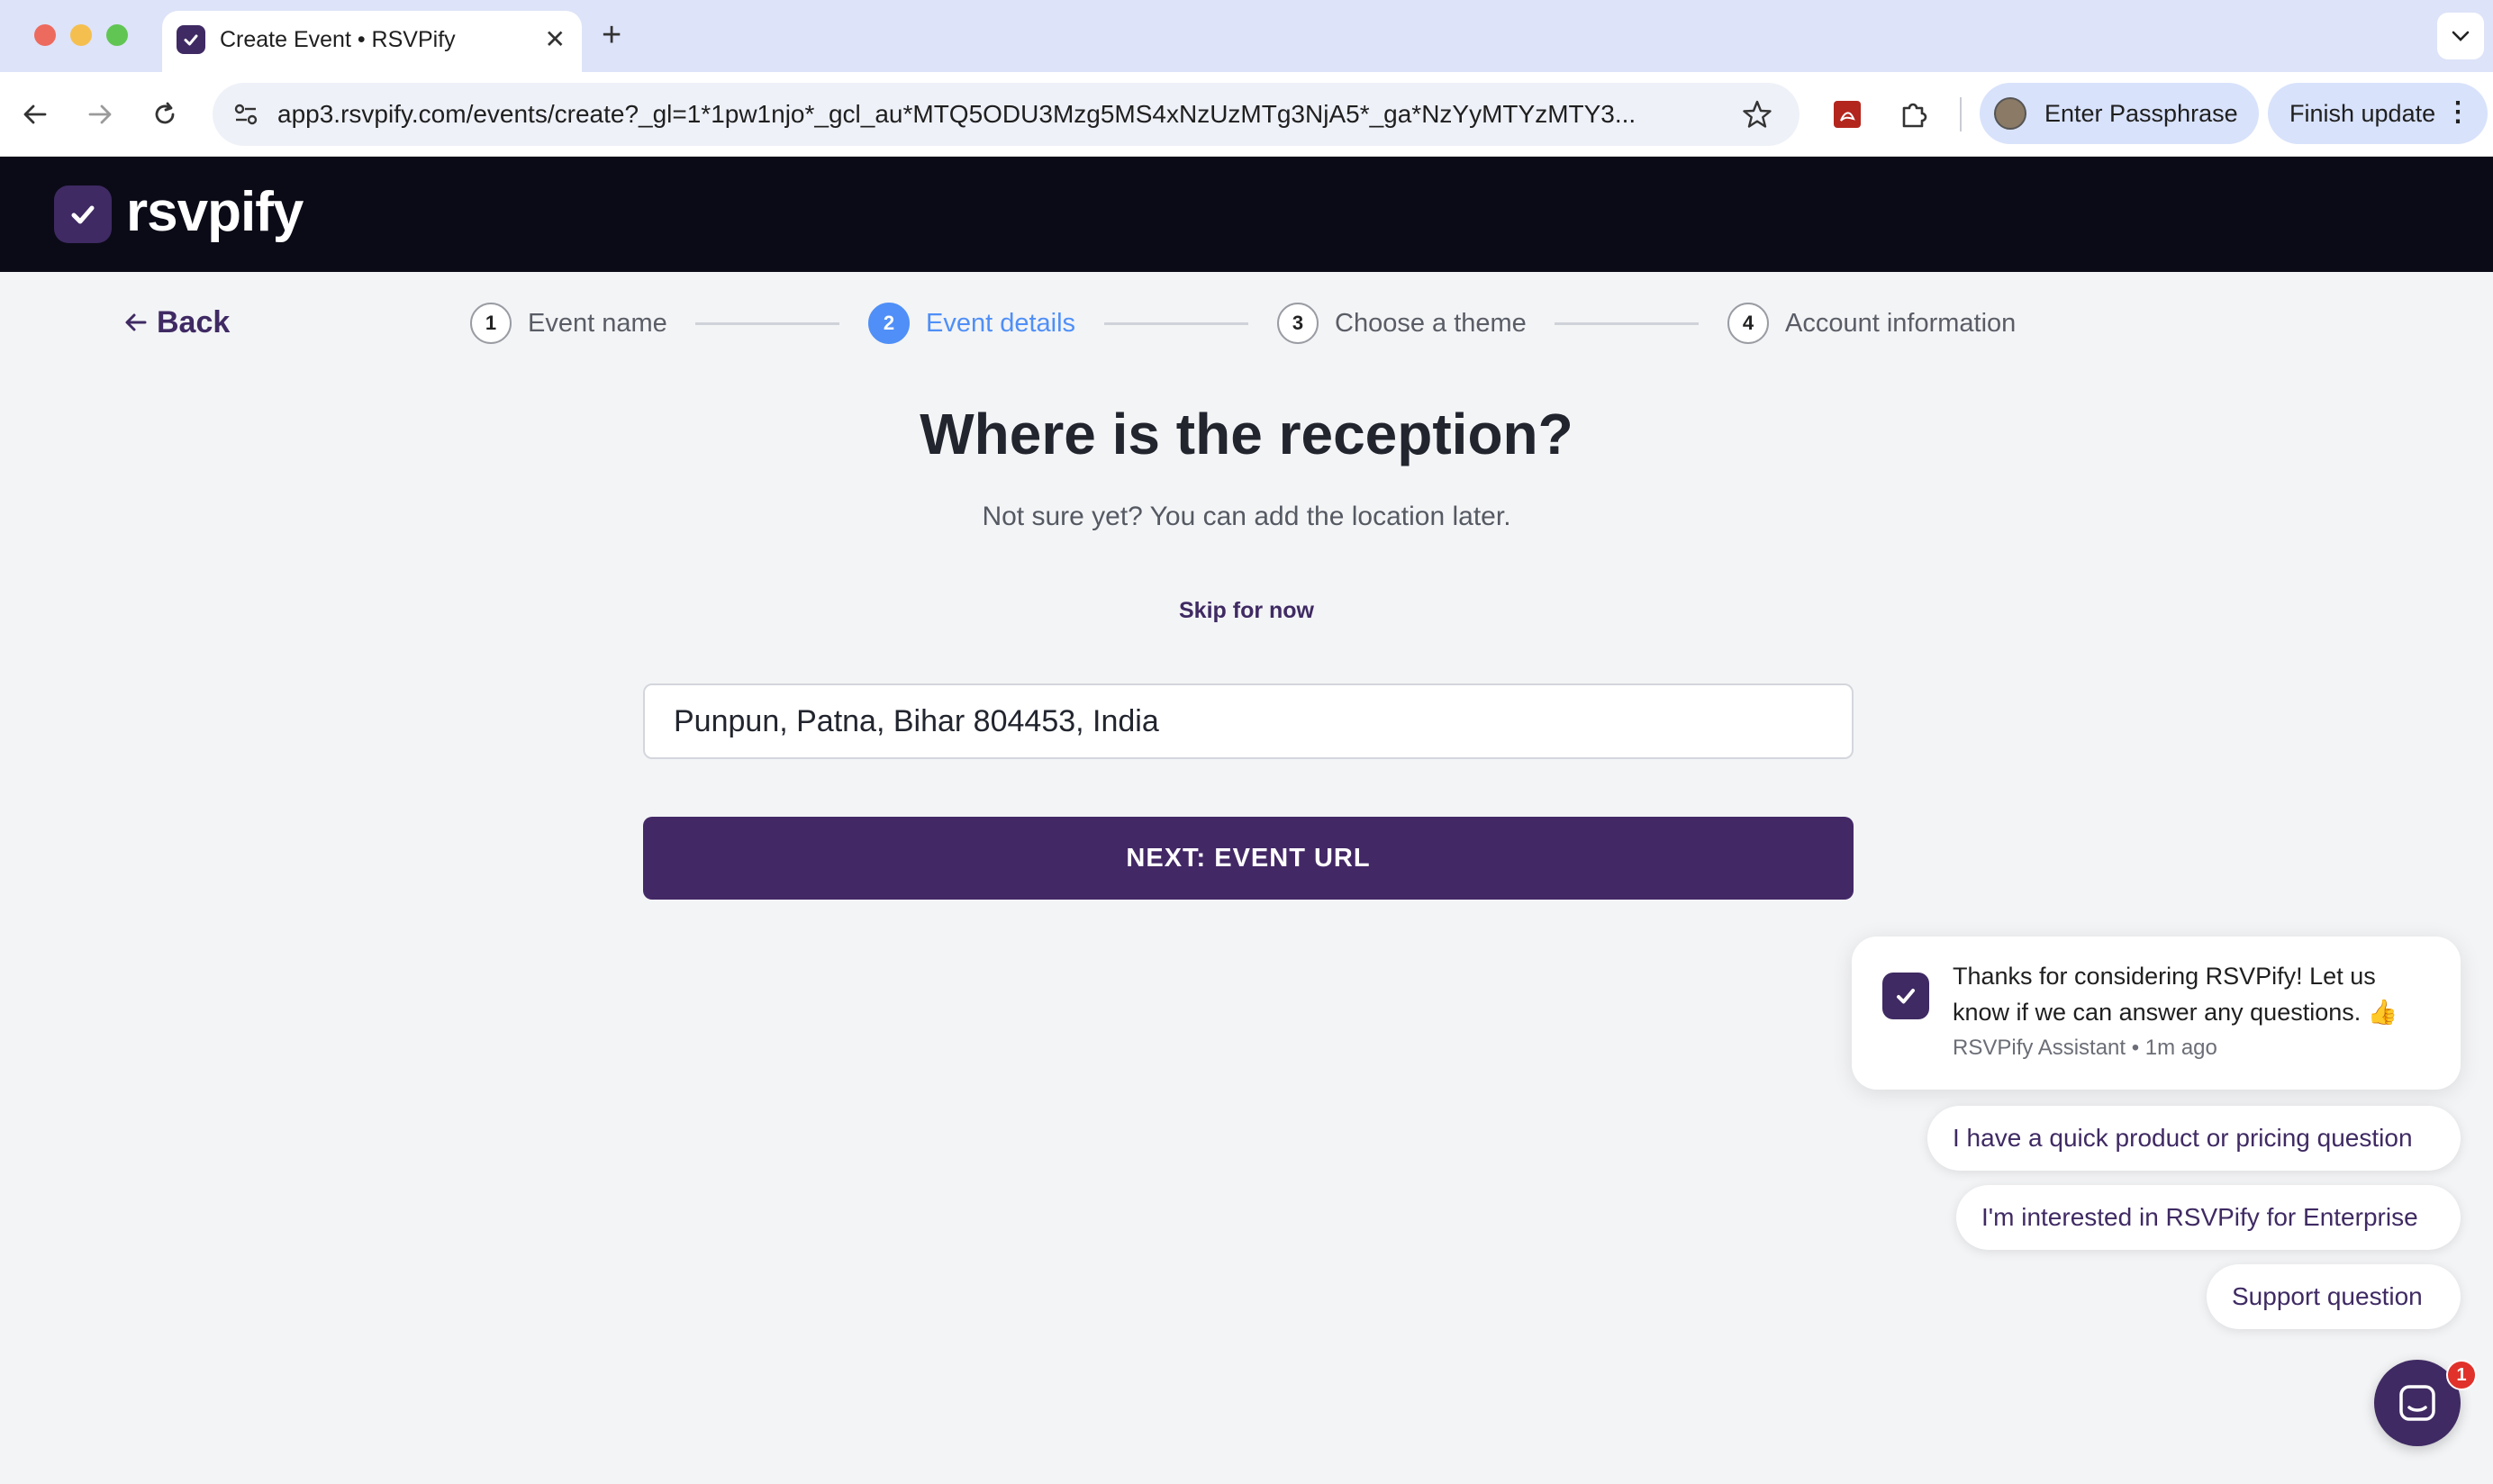 This screenshot has width=2493, height=1484. I want to click on window-minimize-button, so click(81, 35).